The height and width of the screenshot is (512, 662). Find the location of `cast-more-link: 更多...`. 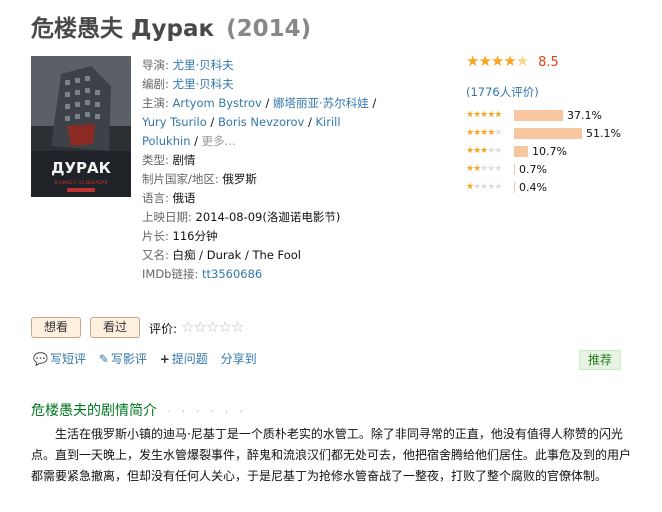

cast-more-link: 更多... is located at coordinates (219, 141).